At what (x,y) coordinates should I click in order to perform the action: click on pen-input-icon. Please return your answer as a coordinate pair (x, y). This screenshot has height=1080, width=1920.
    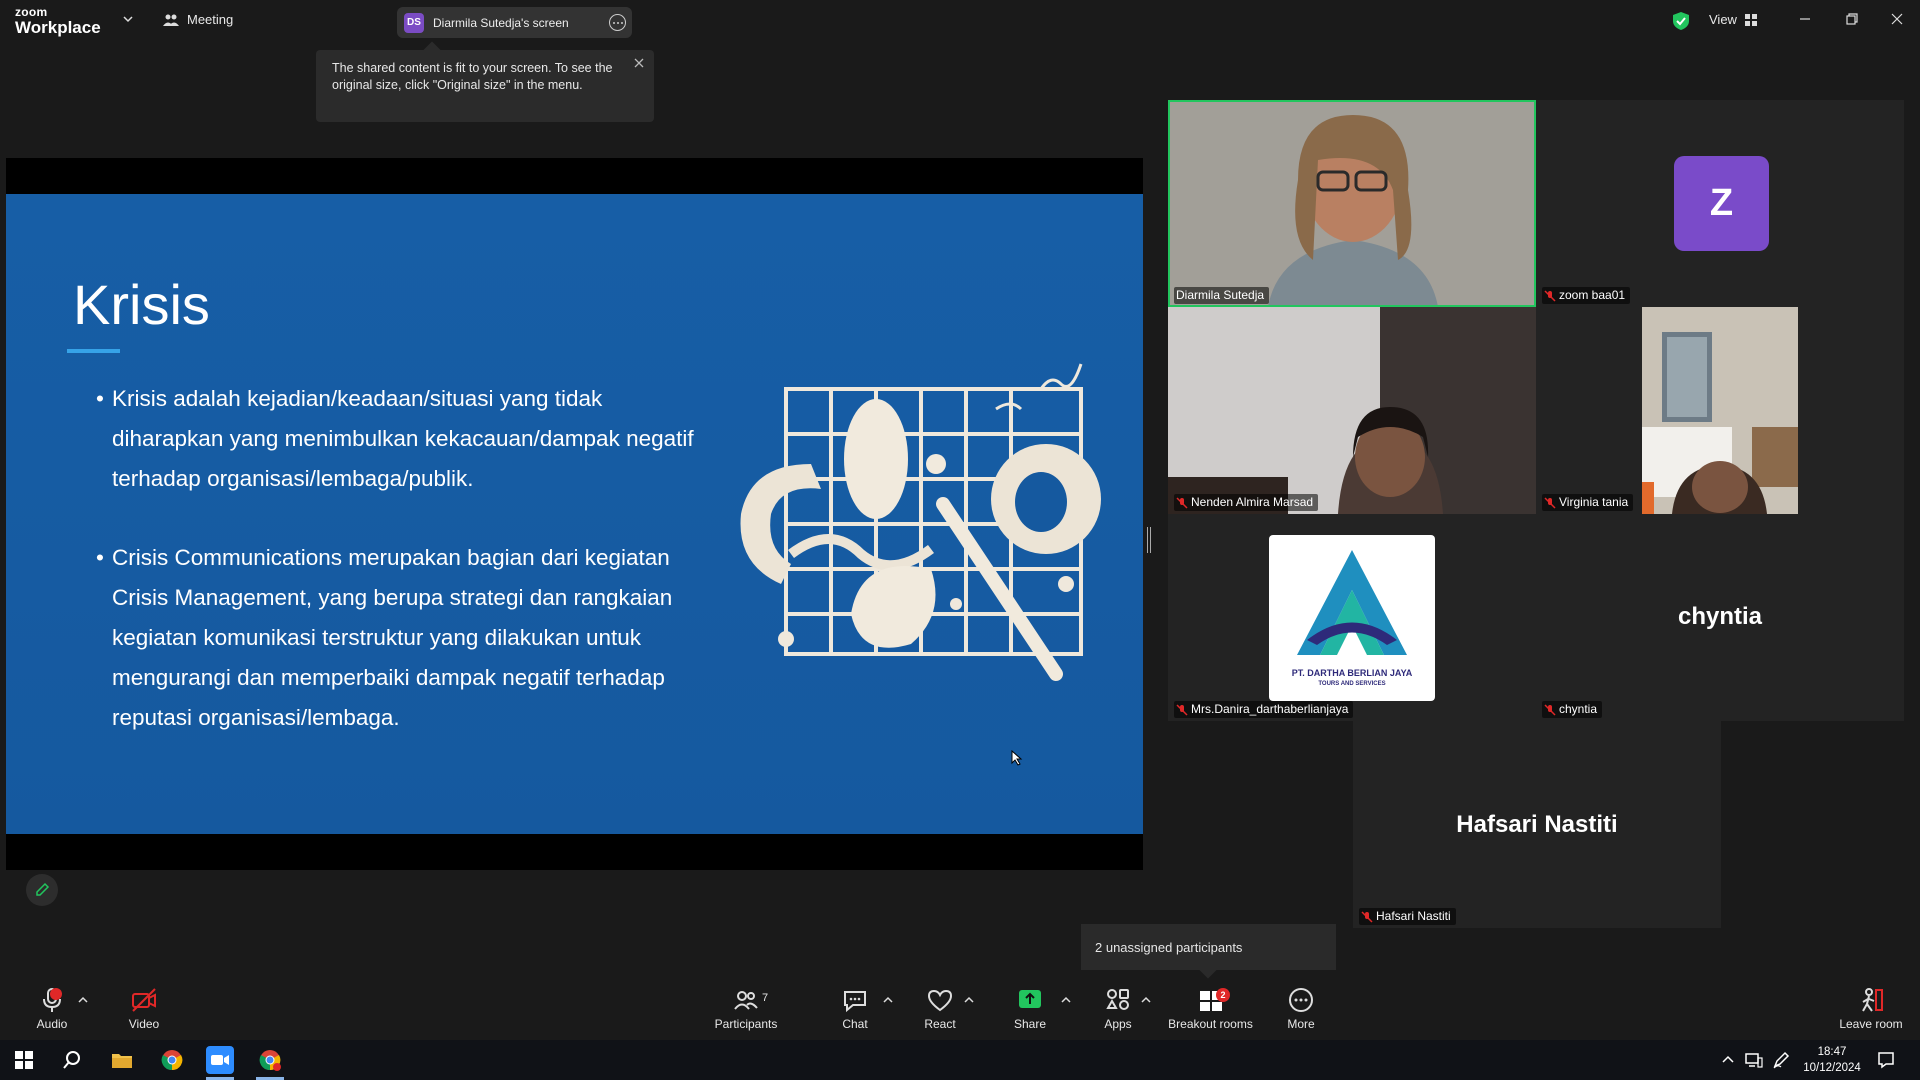
    Looking at the image, I should click on (1781, 1060).